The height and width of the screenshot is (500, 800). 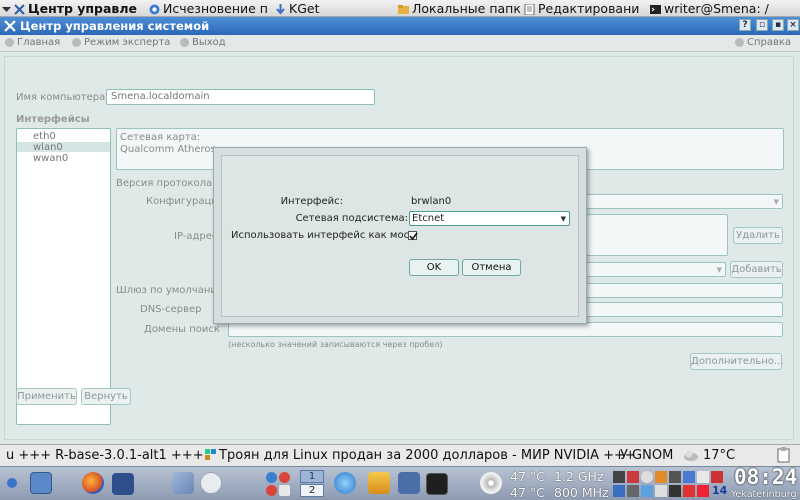 What do you see at coordinates (82, 8) in the screenshot?
I see `task-label: Центр управле` at bounding box center [82, 8].